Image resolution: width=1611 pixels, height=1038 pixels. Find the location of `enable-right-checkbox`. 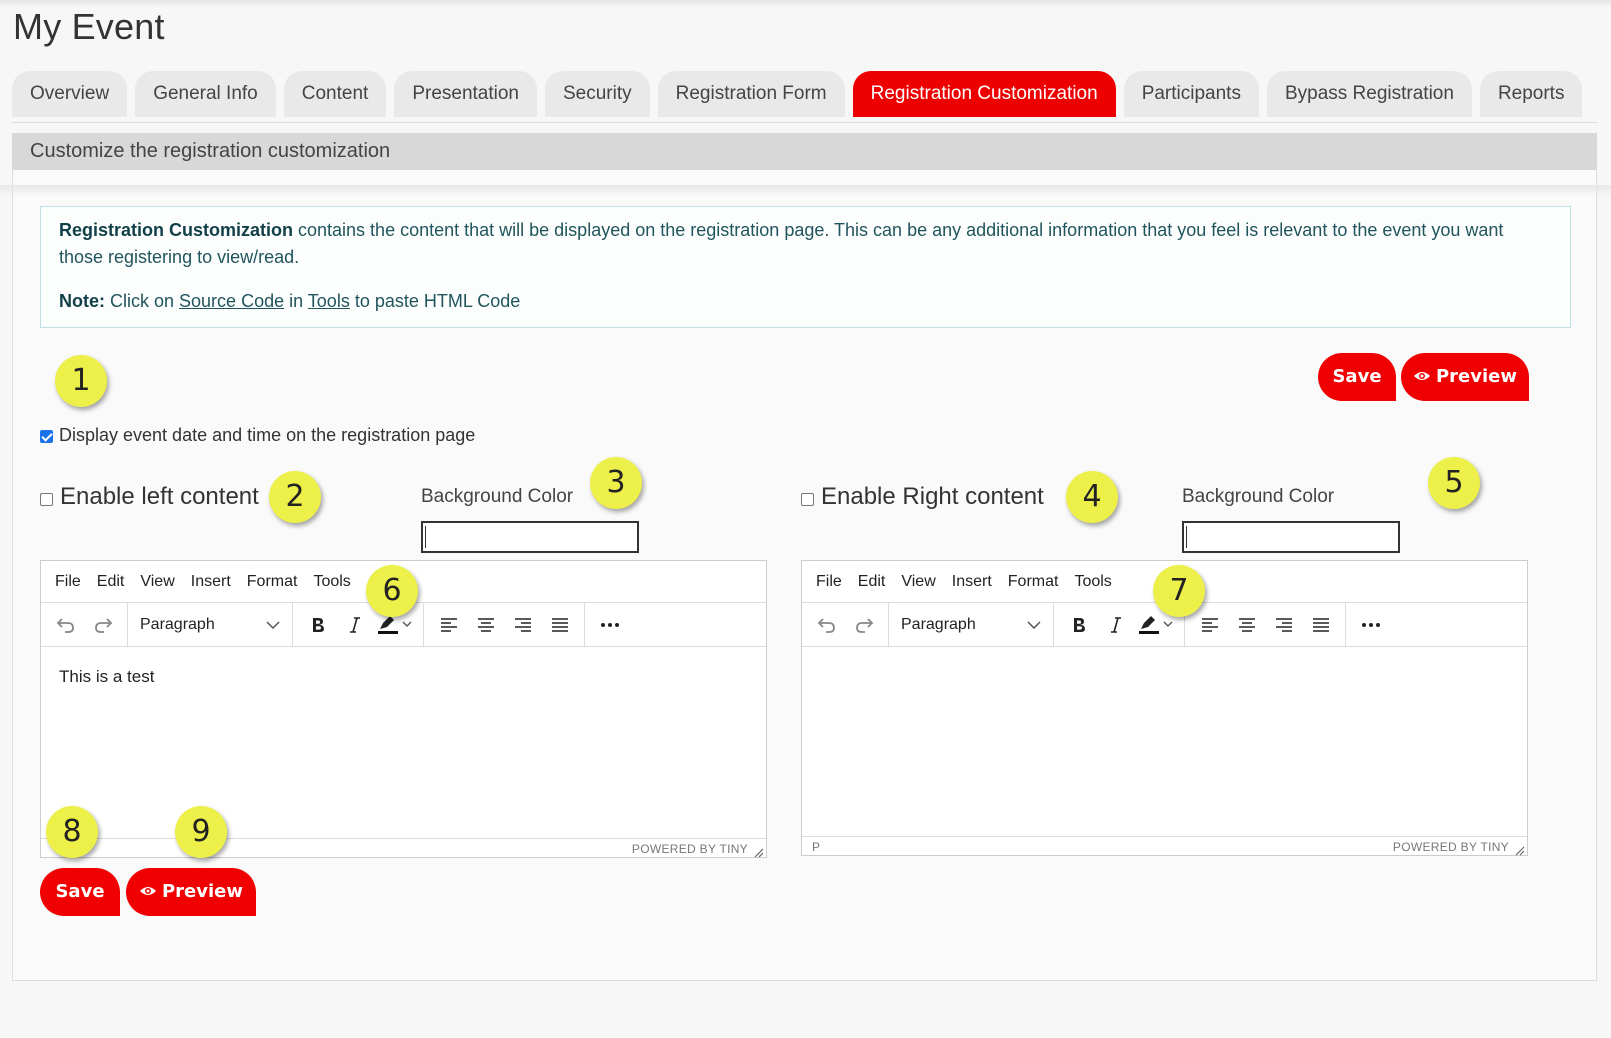

enable-right-checkbox is located at coordinates (807, 499).